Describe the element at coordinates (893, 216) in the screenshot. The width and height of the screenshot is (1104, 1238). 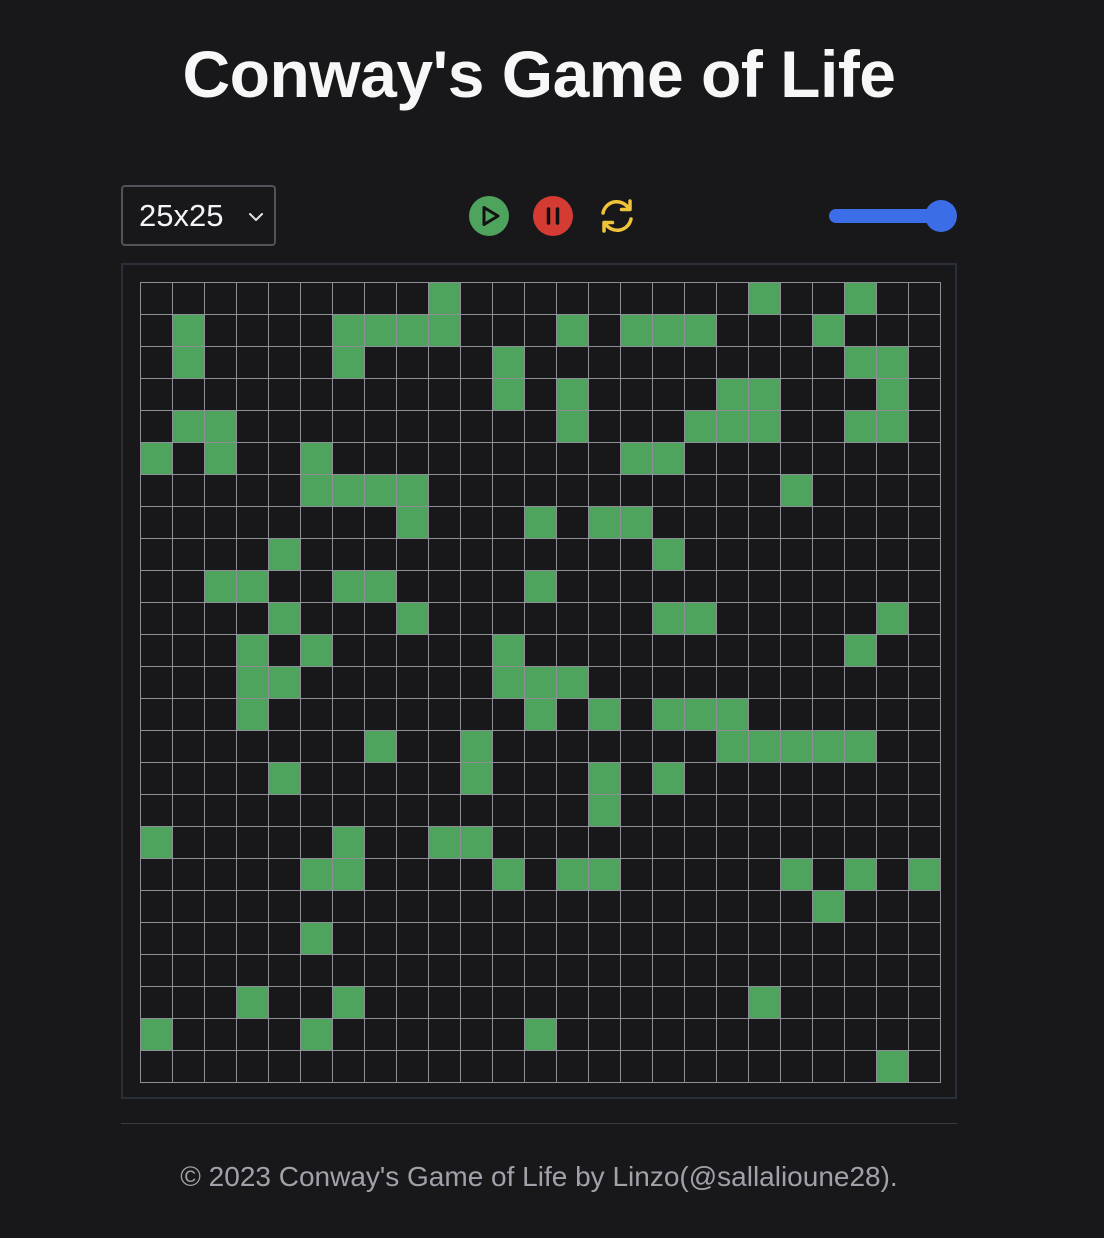
I see `speed-slider` at that location.